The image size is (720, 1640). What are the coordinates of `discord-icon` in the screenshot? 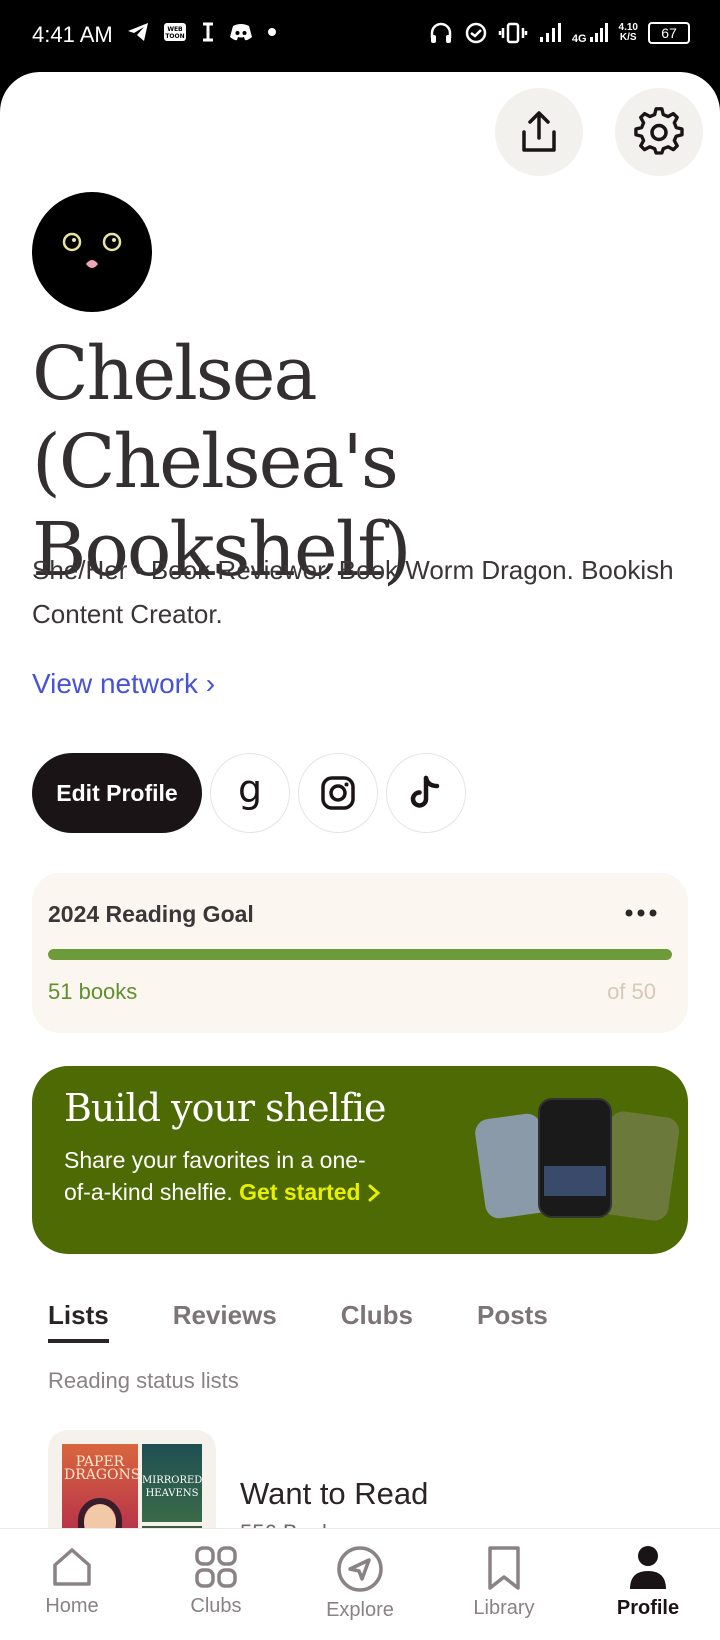 It's located at (241, 32).